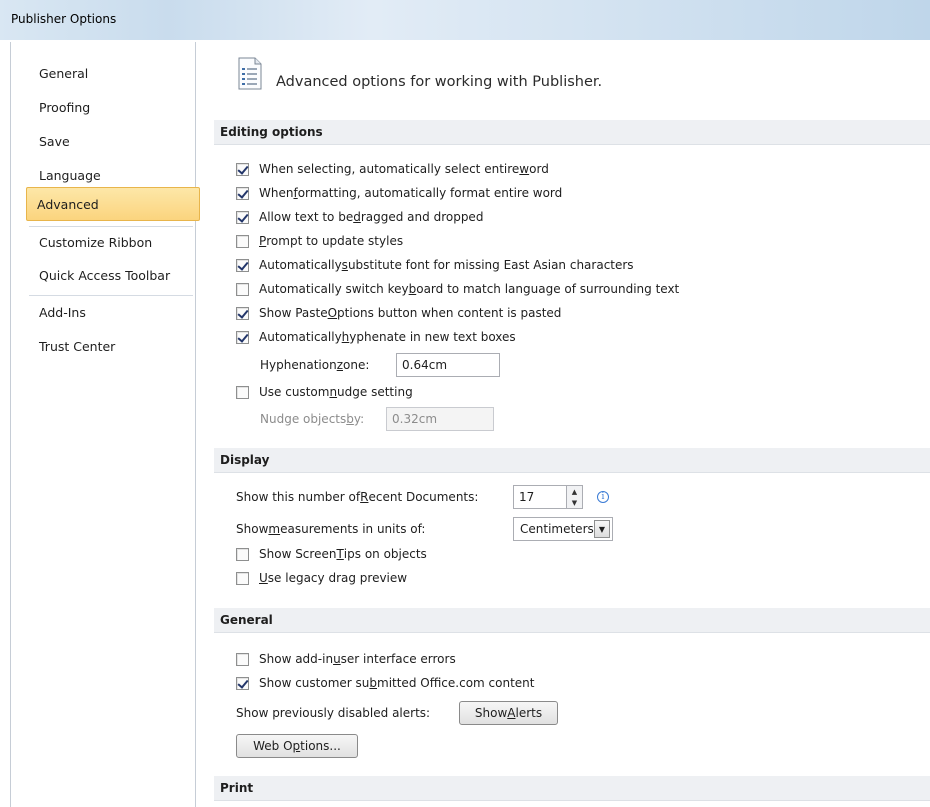  What do you see at coordinates (356, 365) in the screenshot?
I see `field-label: one:` at bounding box center [356, 365].